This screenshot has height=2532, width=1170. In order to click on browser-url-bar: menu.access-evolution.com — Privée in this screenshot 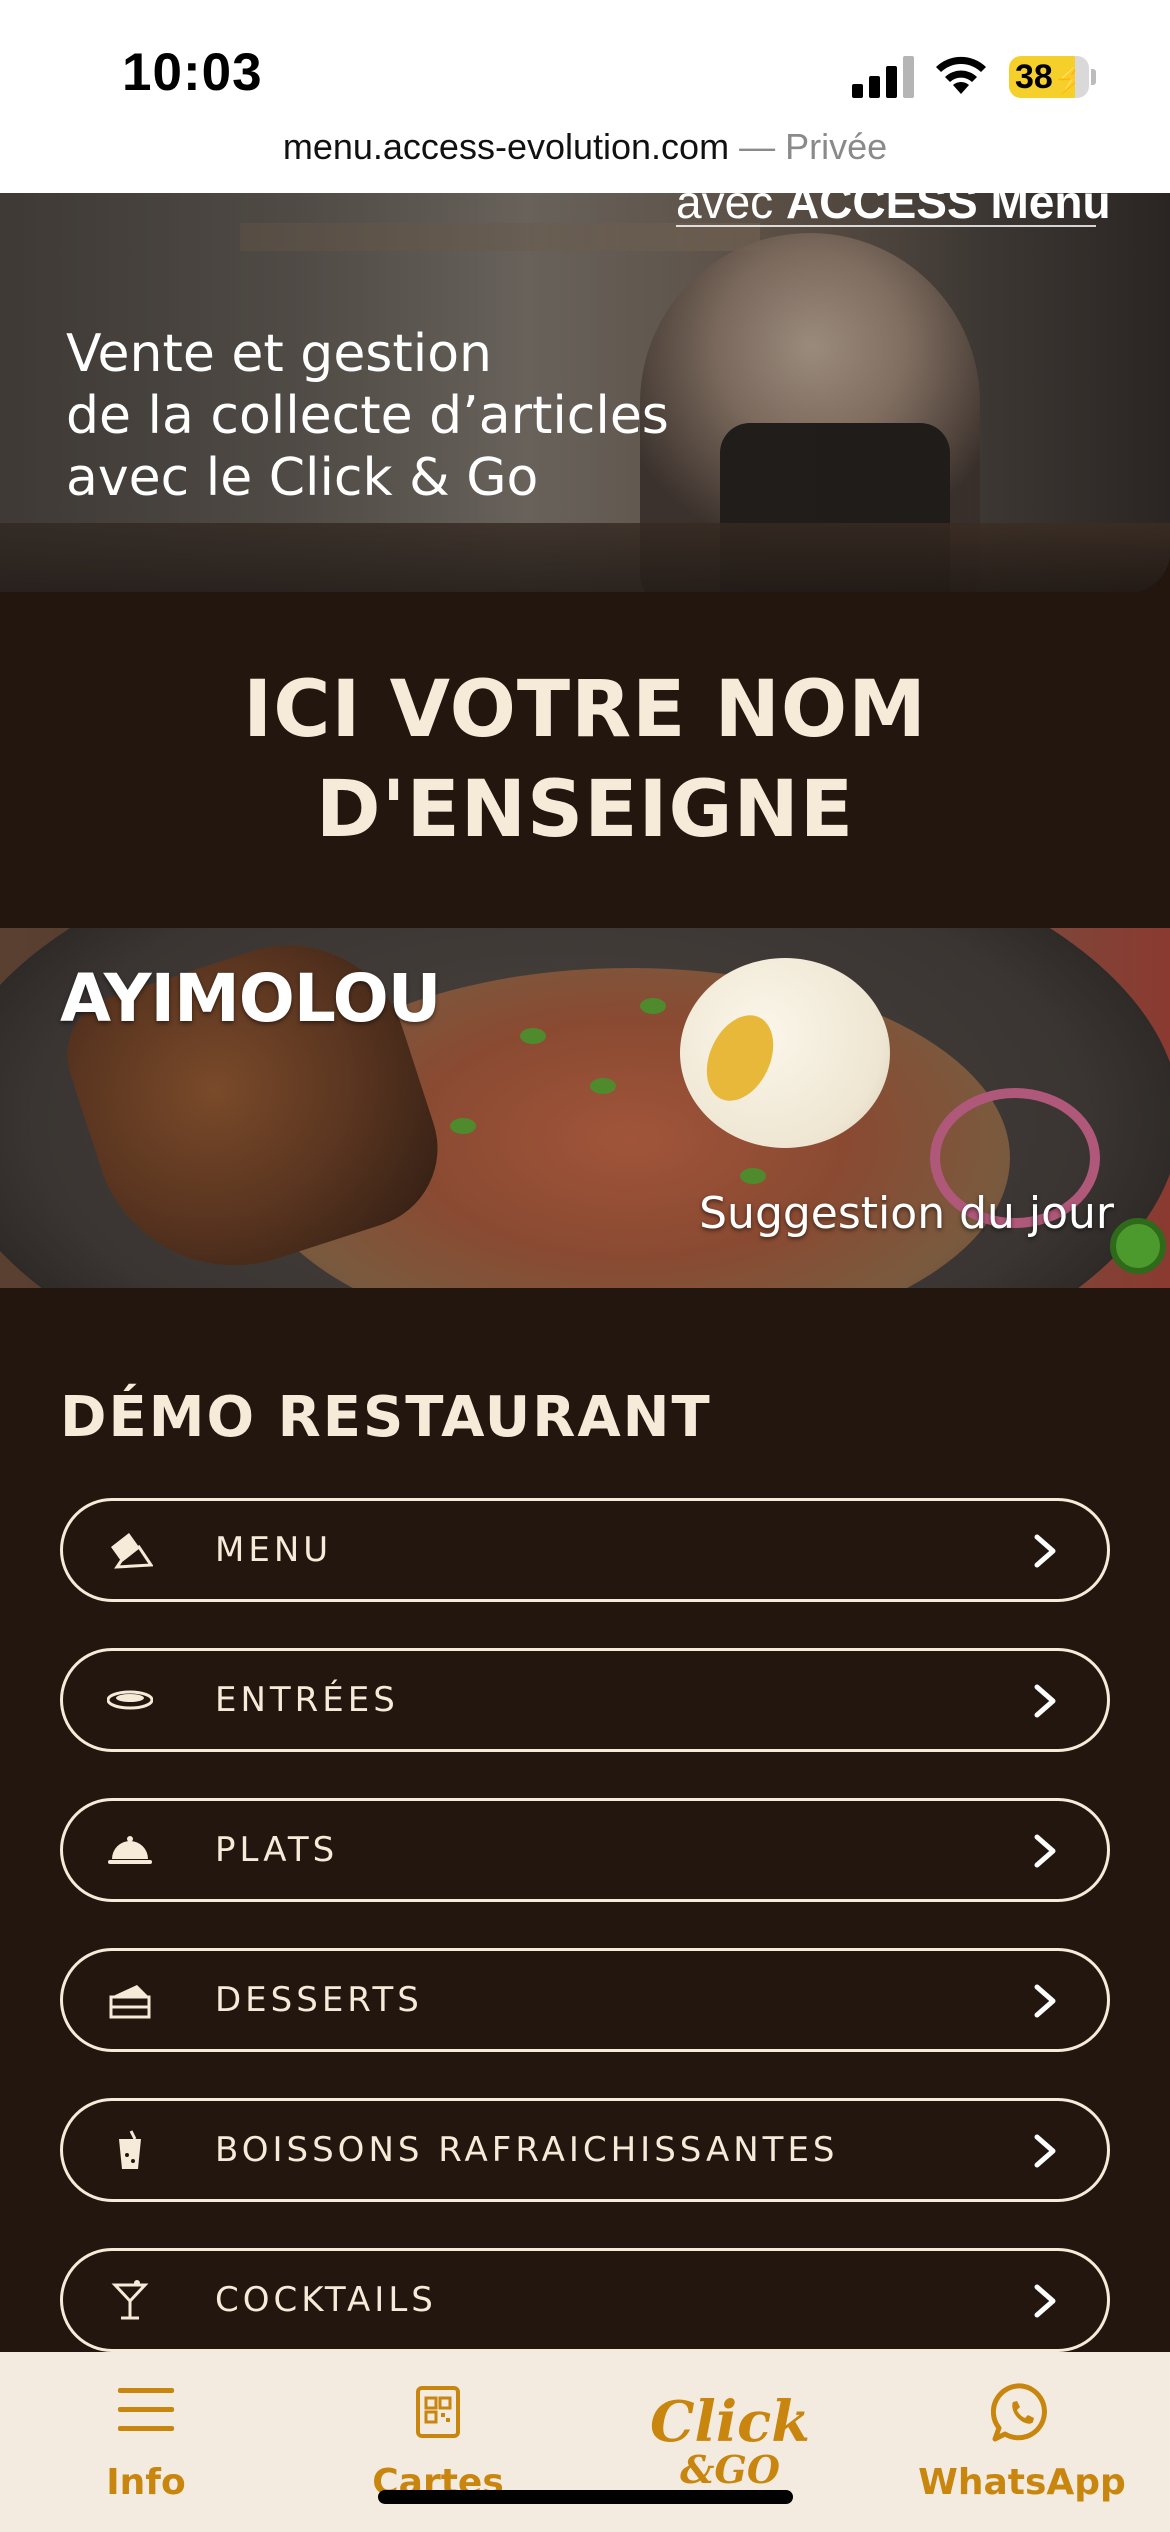, I will do `click(585, 154)`.